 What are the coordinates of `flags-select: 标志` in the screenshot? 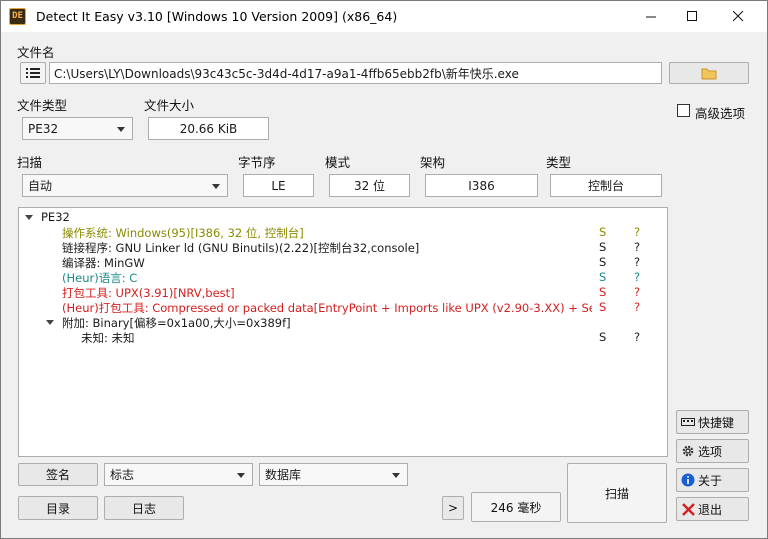 It's located at (178, 474).